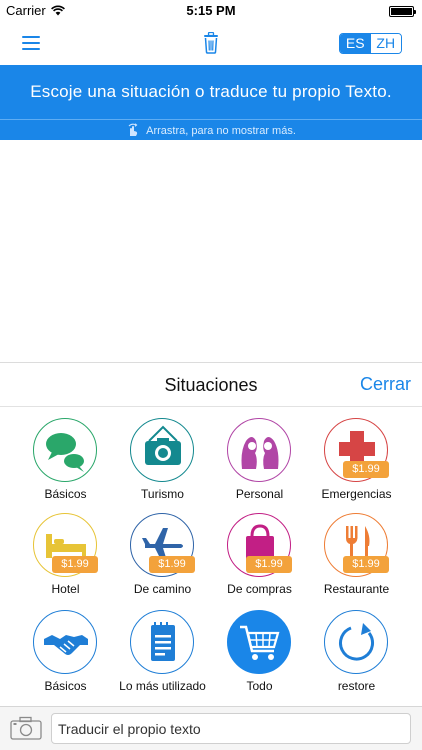  What do you see at coordinates (385, 384) in the screenshot?
I see `close-button: Cerrar` at bounding box center [385, 384].